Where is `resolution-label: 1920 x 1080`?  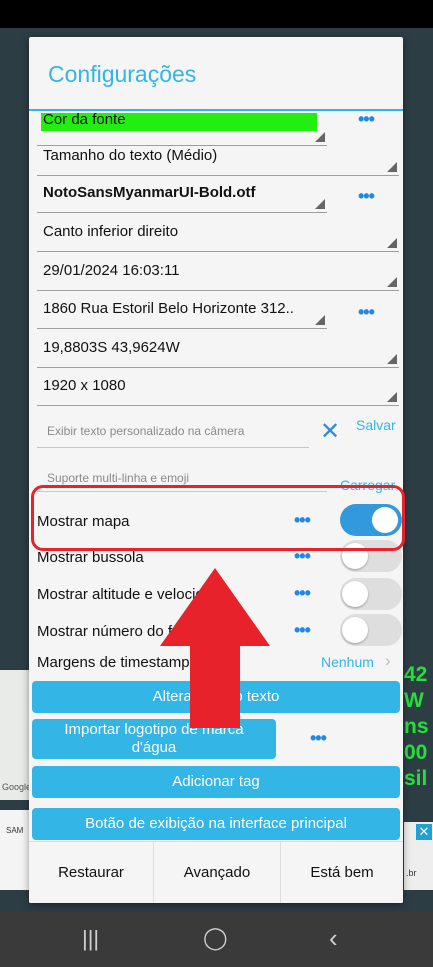 resolution-label: 1920 x 1080 is located at coordinates (84, 385).